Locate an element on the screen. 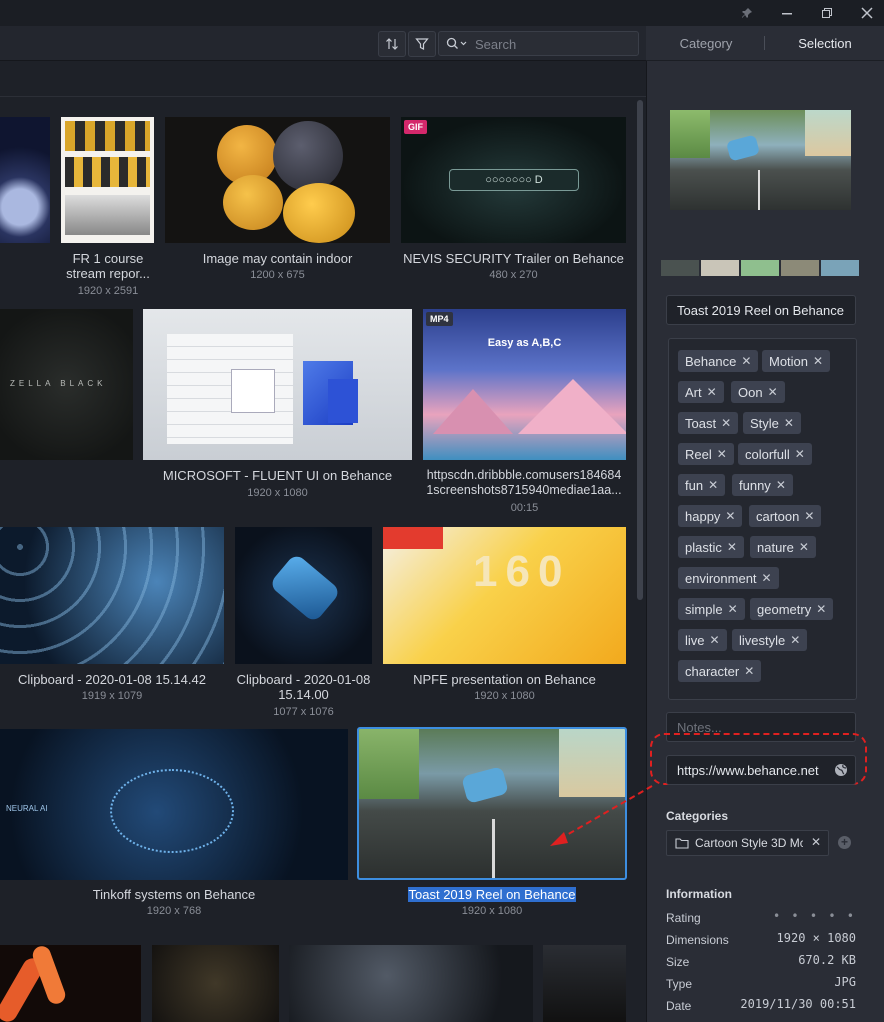 The width and height of the screenshot is (884, 1022). tag-chip: happy ✕ is located at coordinates (710, 516).